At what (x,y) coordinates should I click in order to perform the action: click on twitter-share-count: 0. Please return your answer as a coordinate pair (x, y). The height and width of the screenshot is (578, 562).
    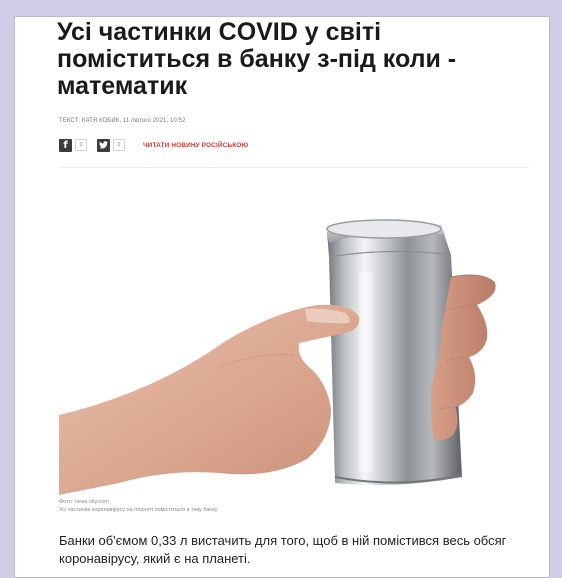
    Looking at the image, I should click on (119, 145).